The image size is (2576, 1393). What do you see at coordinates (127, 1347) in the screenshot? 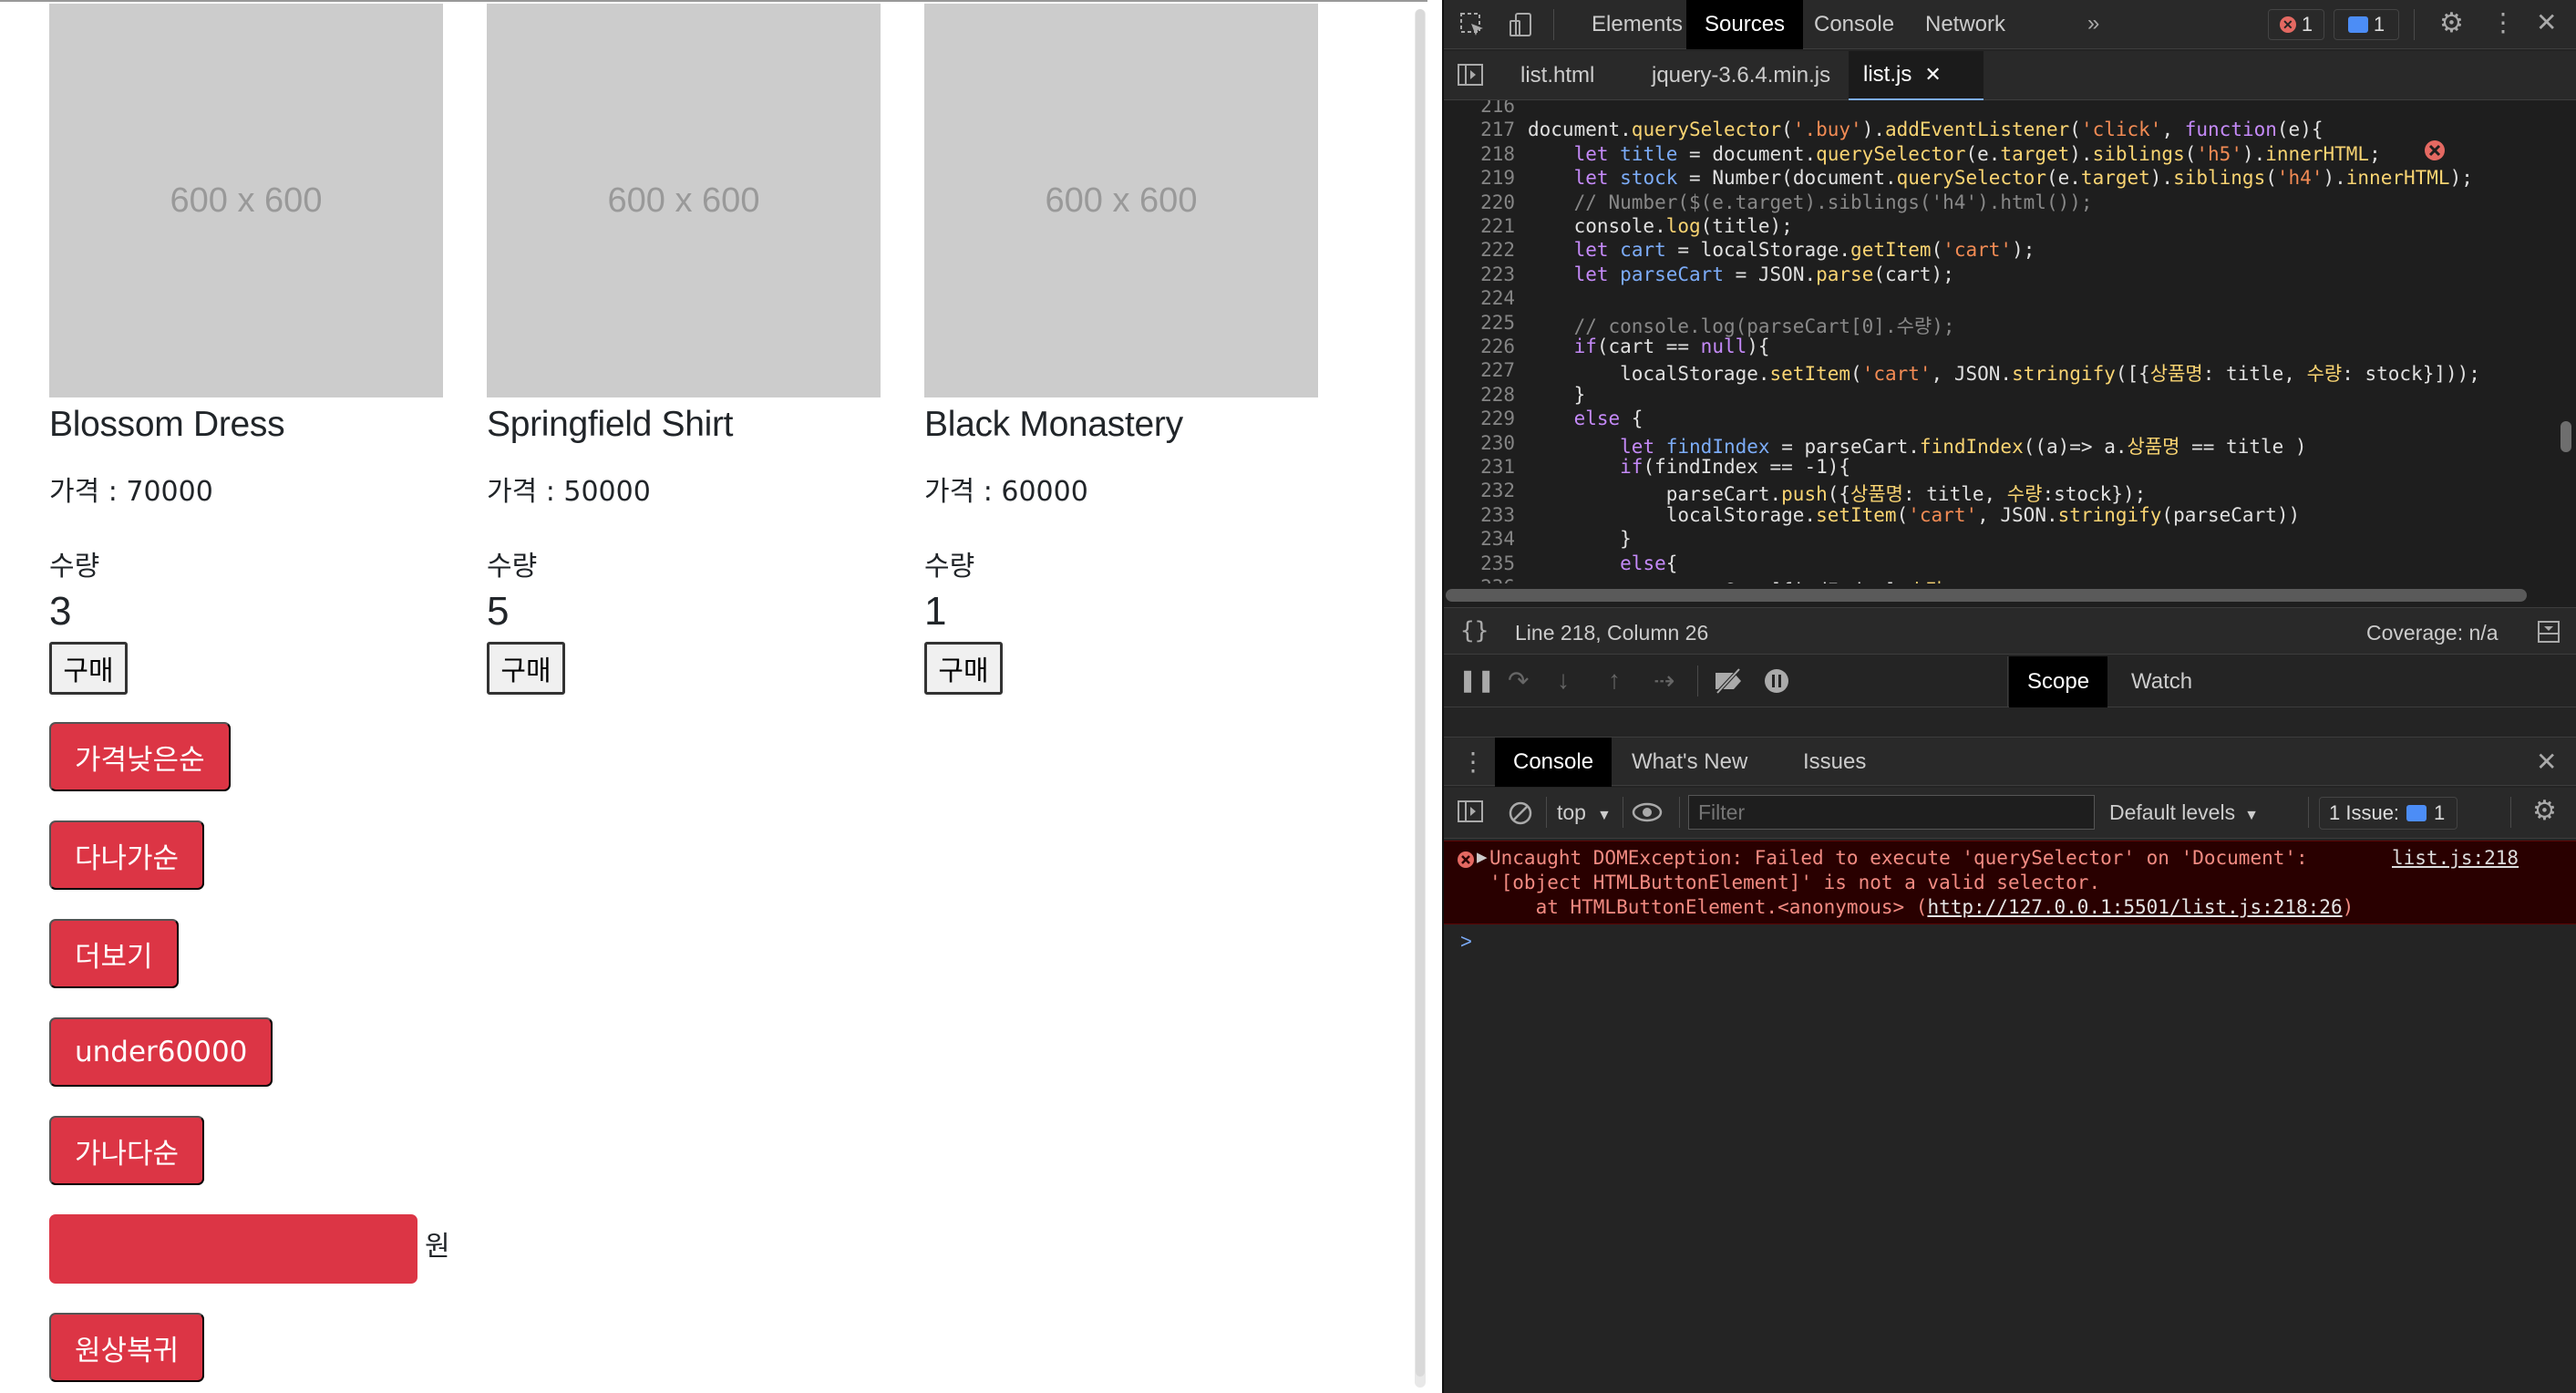
I see `reset-button: 원상복귀` at bounding box center [127, 1347].